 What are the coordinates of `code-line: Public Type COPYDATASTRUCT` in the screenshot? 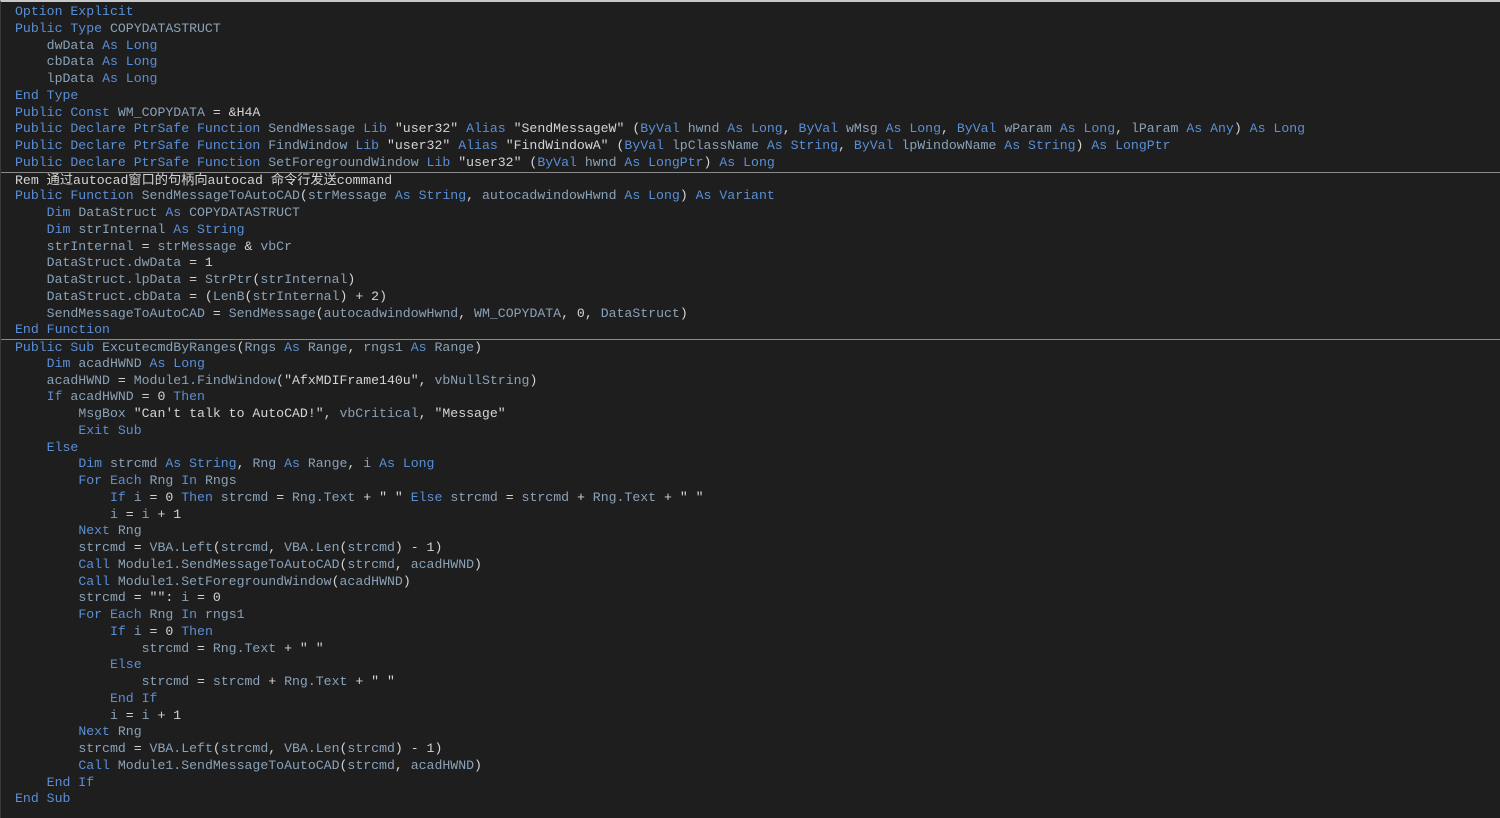 It's located at (750, 29).